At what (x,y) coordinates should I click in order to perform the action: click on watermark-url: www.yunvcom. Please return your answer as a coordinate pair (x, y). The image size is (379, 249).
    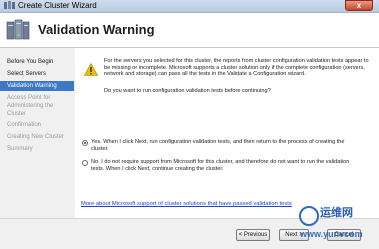
    Looking at the image, I should click on (331, 234).